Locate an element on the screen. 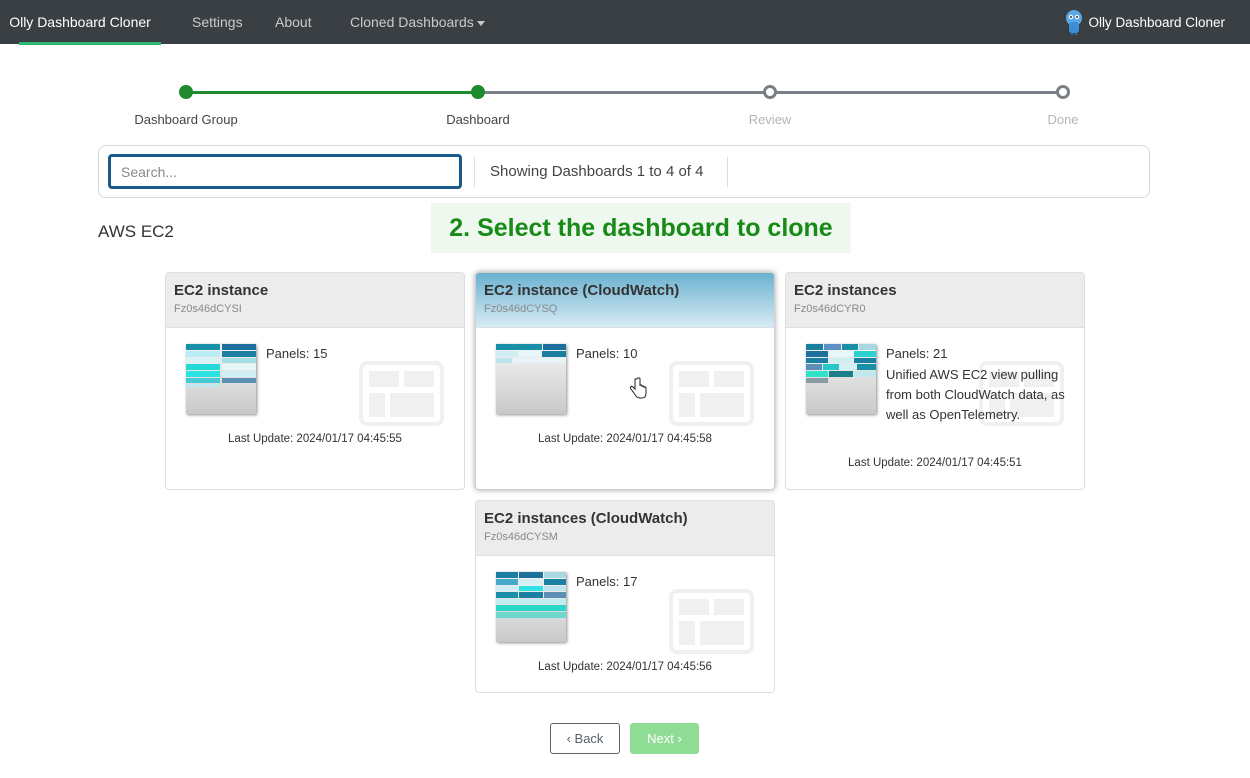 The image size is (1250, 778). next-button-label: Next is located at coordinates (660, 738).